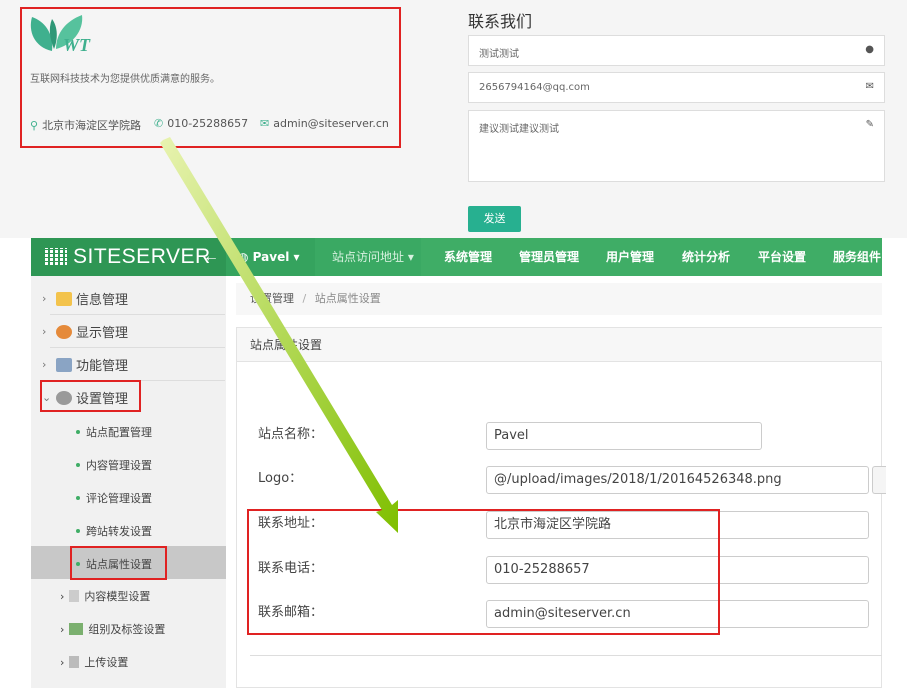 The width and height of the screenshot is (907, 688). I want to click on database-icon, so click(74, 596).